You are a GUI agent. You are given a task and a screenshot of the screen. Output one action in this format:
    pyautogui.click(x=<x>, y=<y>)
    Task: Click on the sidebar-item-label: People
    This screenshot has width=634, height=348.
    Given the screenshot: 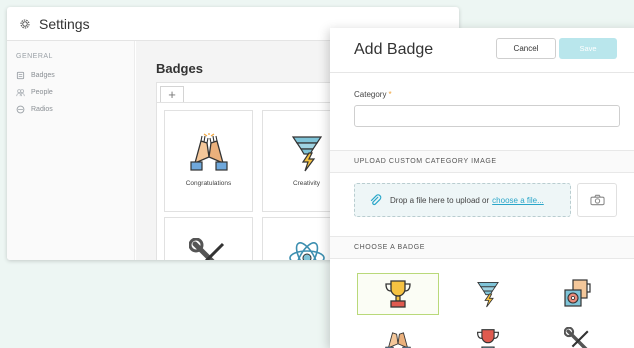 What is the action you would take?
    pyautogui.click(x=42, y=92)
    